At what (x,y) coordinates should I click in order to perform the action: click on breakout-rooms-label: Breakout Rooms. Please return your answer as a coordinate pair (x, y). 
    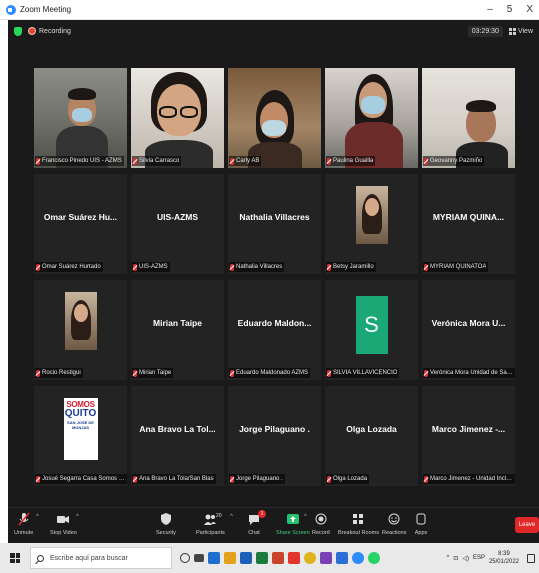
    Looking at the image, I should click on (358, 533).